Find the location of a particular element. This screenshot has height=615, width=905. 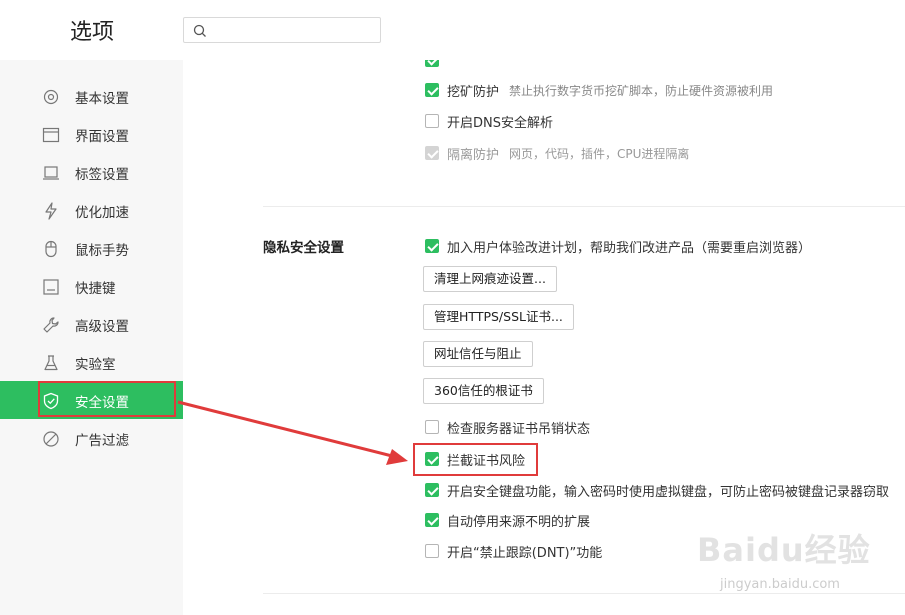

sidebar-item-optimize: 优化加速 is located at coordinates (91, 210).